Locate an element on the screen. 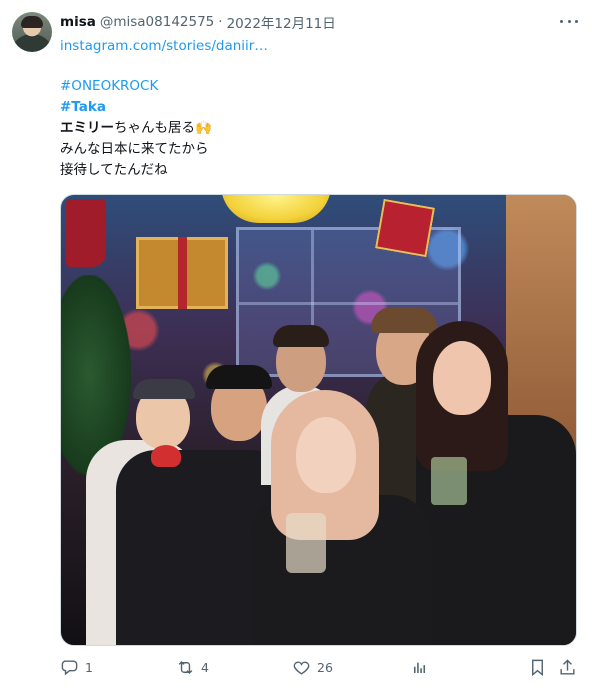 The width and height of the screenshot is (592, 691). analytics-button is located at coordinates (419, 667).